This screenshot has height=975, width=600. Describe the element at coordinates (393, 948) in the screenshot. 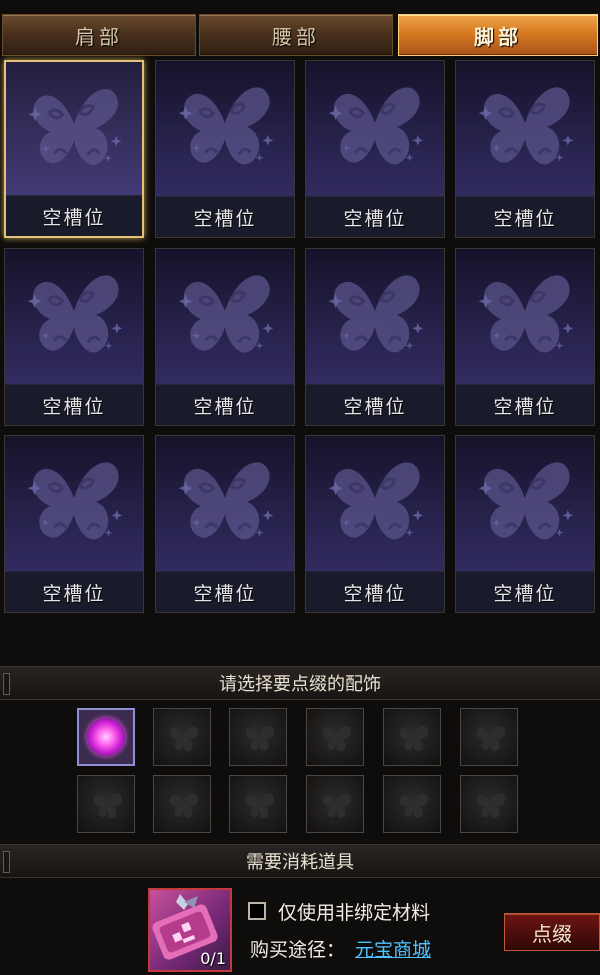

I see `shop-link: 元宝商城` at that location.